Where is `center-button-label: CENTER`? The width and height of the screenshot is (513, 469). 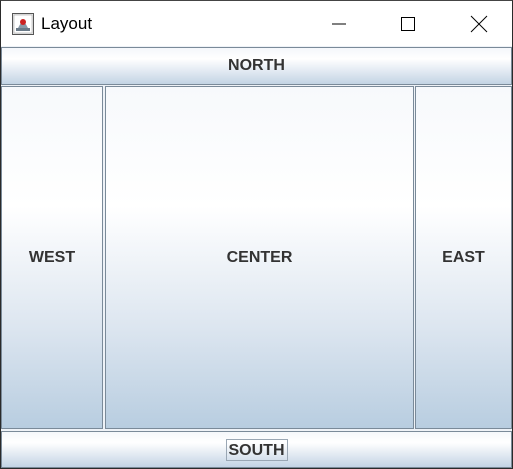
center-button-label: CENTER is located at coordinates (259, 257).